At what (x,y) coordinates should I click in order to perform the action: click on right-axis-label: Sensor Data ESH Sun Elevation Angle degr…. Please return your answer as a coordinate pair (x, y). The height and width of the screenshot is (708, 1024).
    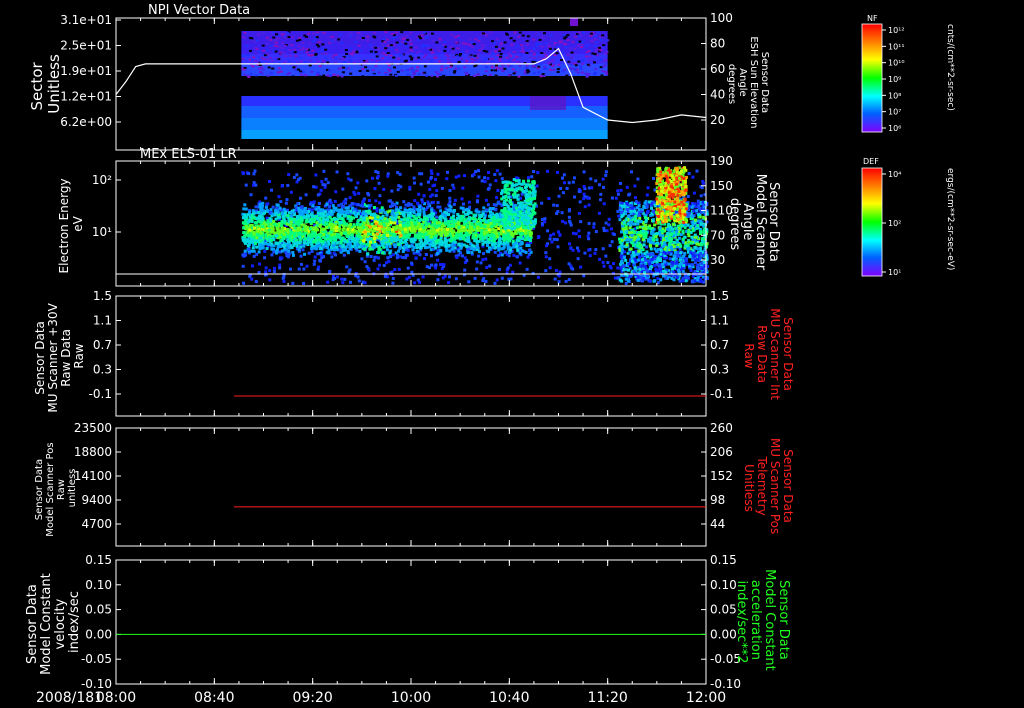
    Looking at the image, I should click on (748, 83).